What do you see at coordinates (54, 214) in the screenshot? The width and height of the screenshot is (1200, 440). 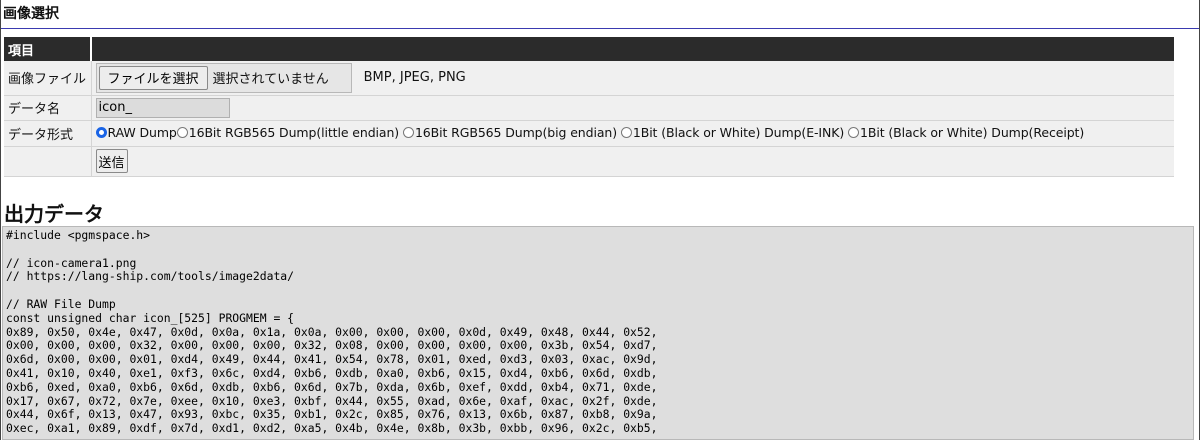 I see `output-title: 出力データ` at bounding box center [54, 214].